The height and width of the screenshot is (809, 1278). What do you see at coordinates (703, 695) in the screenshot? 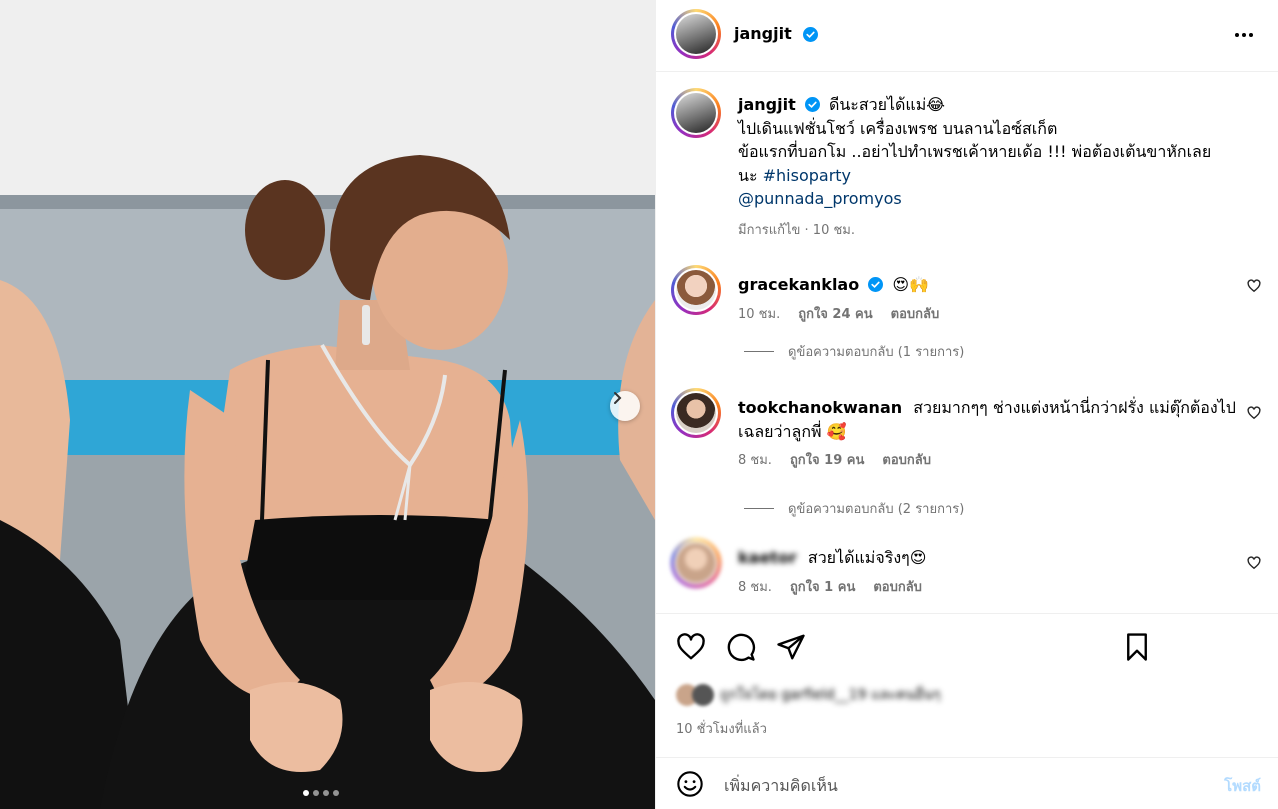
I see `liker-avatar` at bounding box center [703, 695].